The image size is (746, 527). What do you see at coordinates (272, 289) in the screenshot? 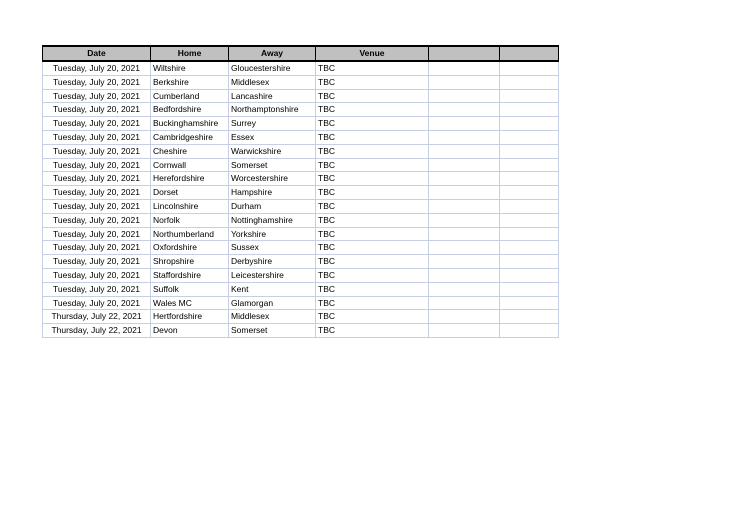
I see `cell-away: Kent` at bounding box center [272, 289].